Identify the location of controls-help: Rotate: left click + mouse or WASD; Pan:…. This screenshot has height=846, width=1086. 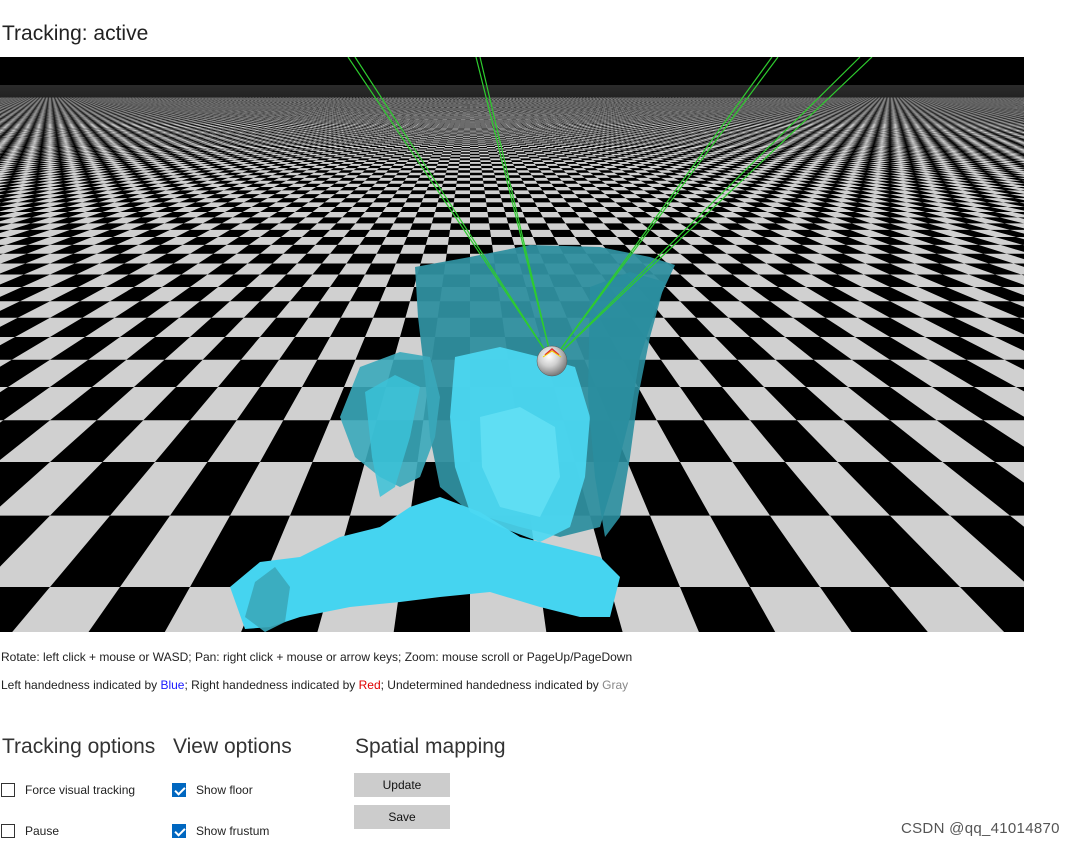
(316, 657).